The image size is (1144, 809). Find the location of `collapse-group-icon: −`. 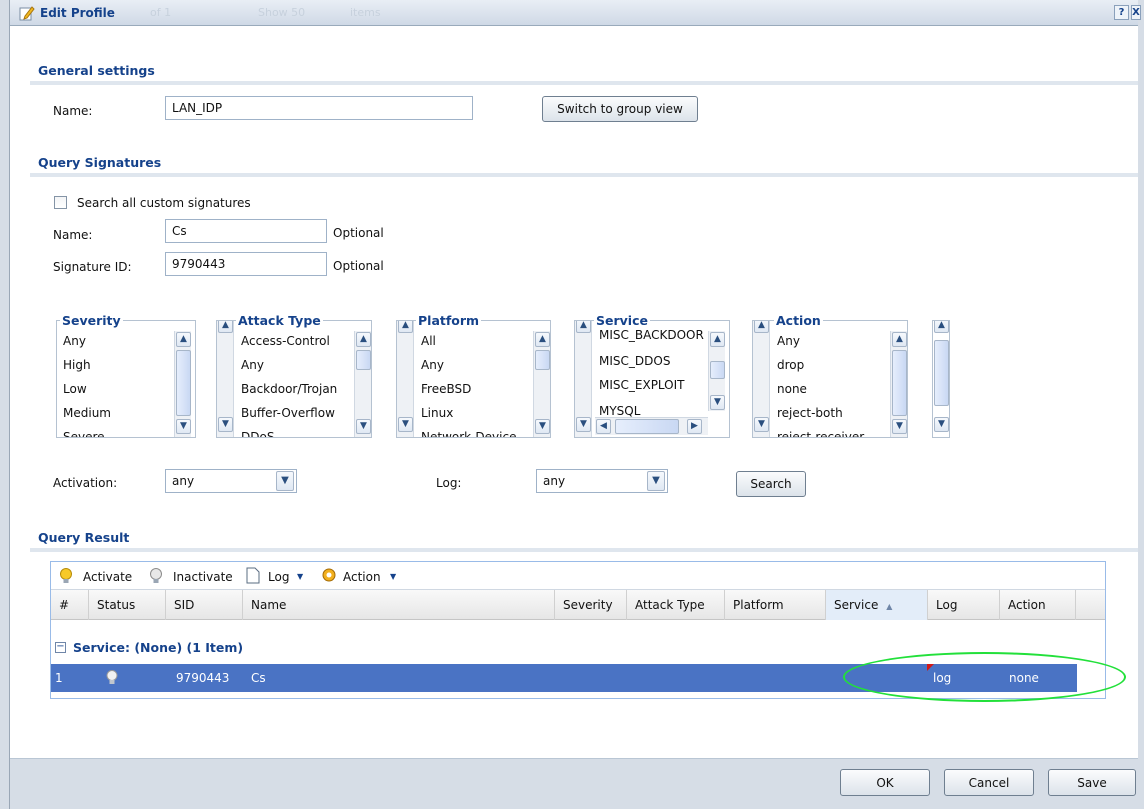

collapse-group-icon: − is located at coordinates (60, 647).